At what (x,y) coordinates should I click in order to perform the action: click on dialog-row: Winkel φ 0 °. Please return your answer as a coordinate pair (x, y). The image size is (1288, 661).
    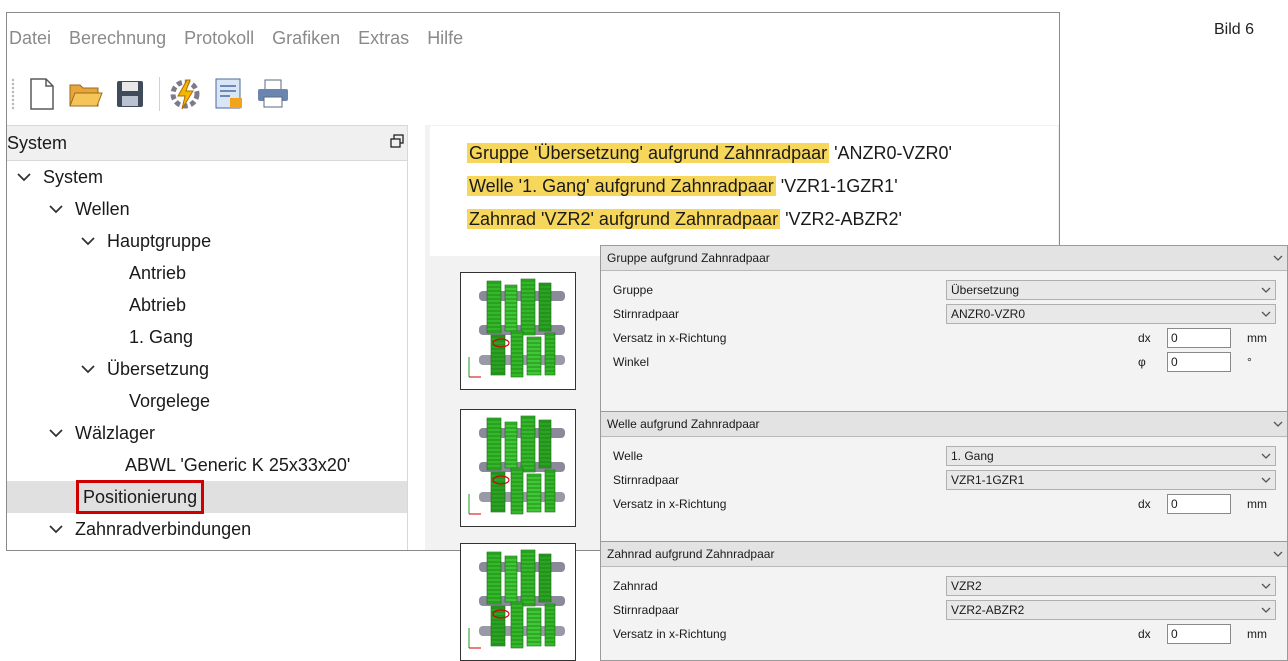
    Looking at the image, I should click on (944, 362).